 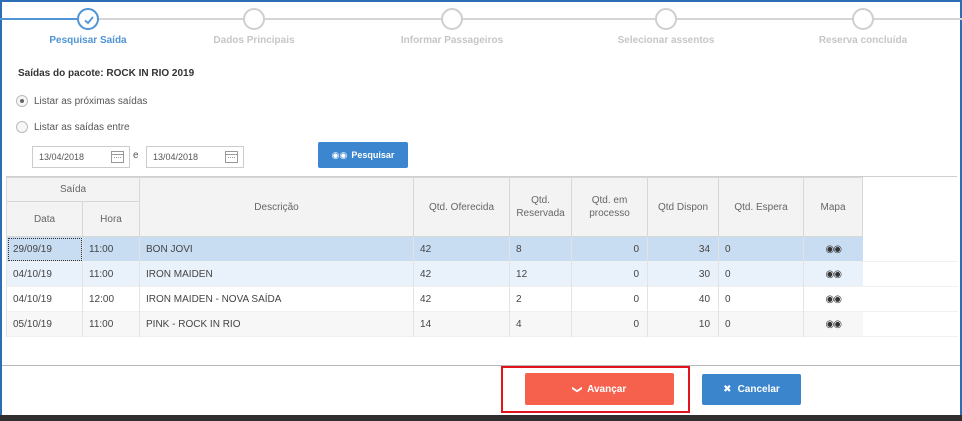 What do you see at coordinates (111, 219) in the screenshot?
I see `column-time: Hora` at bounding box center [111, 219].